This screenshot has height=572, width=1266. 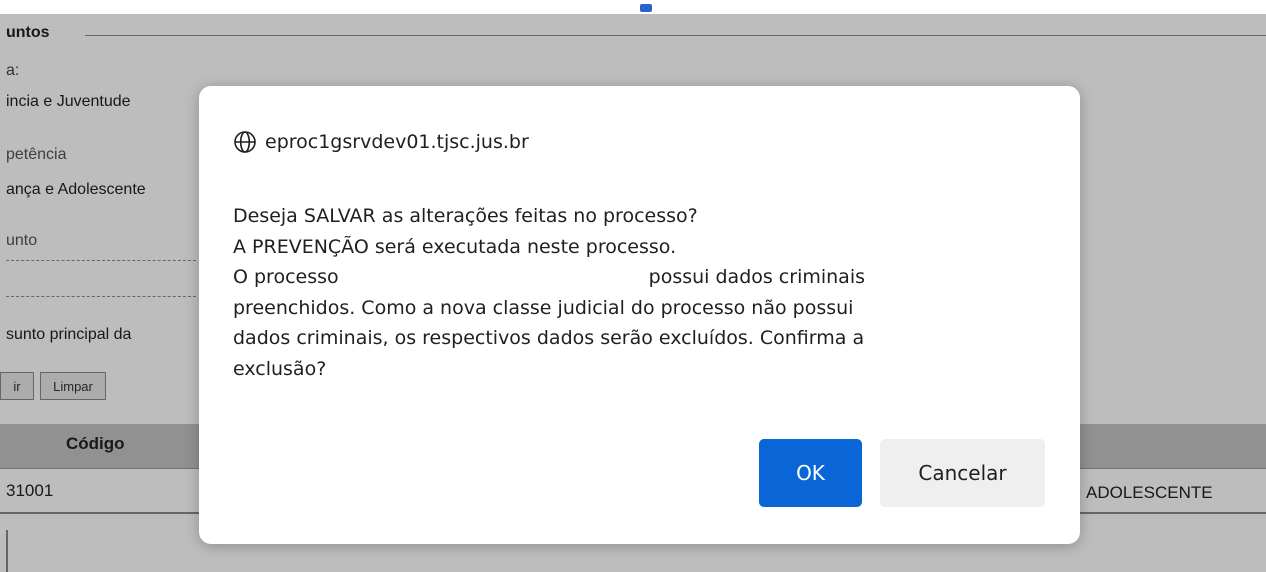 What do you see at coordinates (280, 368) in the screenshot?
I see `message-line: exclusão?` at bounding box center [280, 368].